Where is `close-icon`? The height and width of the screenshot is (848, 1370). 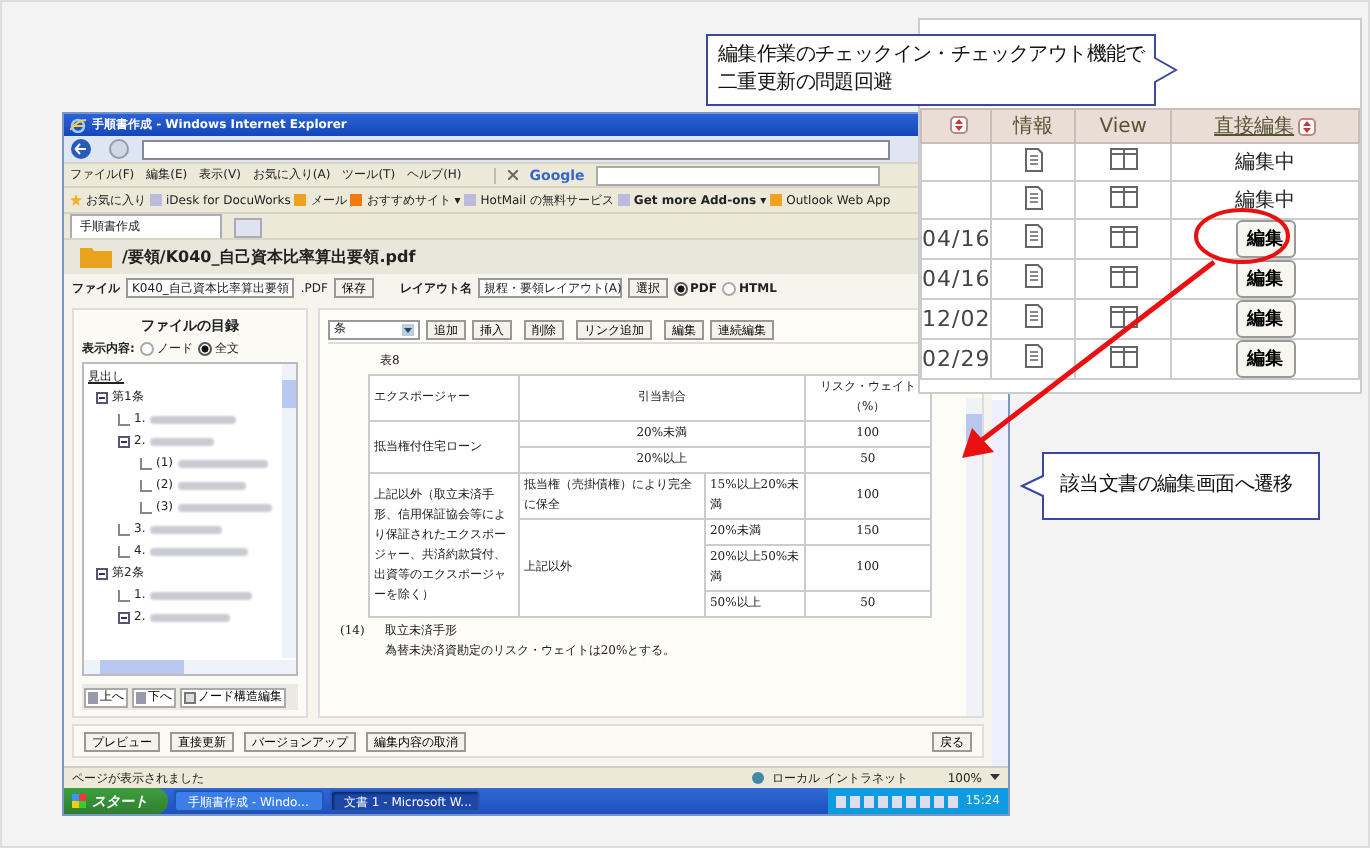 close-icon is located at coordinates (512, 175).